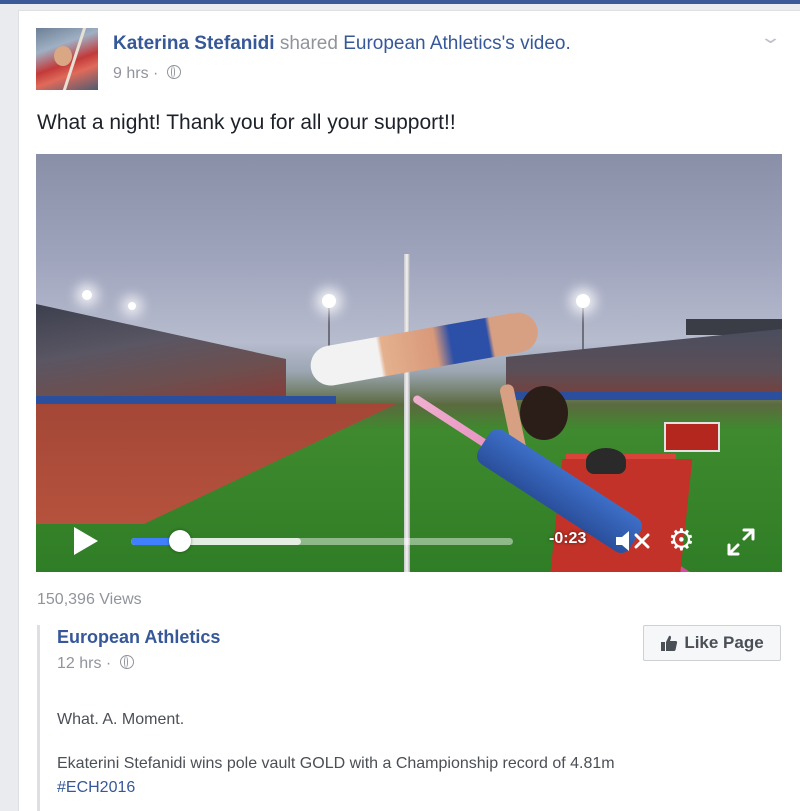 The height and width of the screenshot is (811, 800). Describe the element at coordinates (669, 643) in the screenshot. I see `thumbs-up-icon` at that location.